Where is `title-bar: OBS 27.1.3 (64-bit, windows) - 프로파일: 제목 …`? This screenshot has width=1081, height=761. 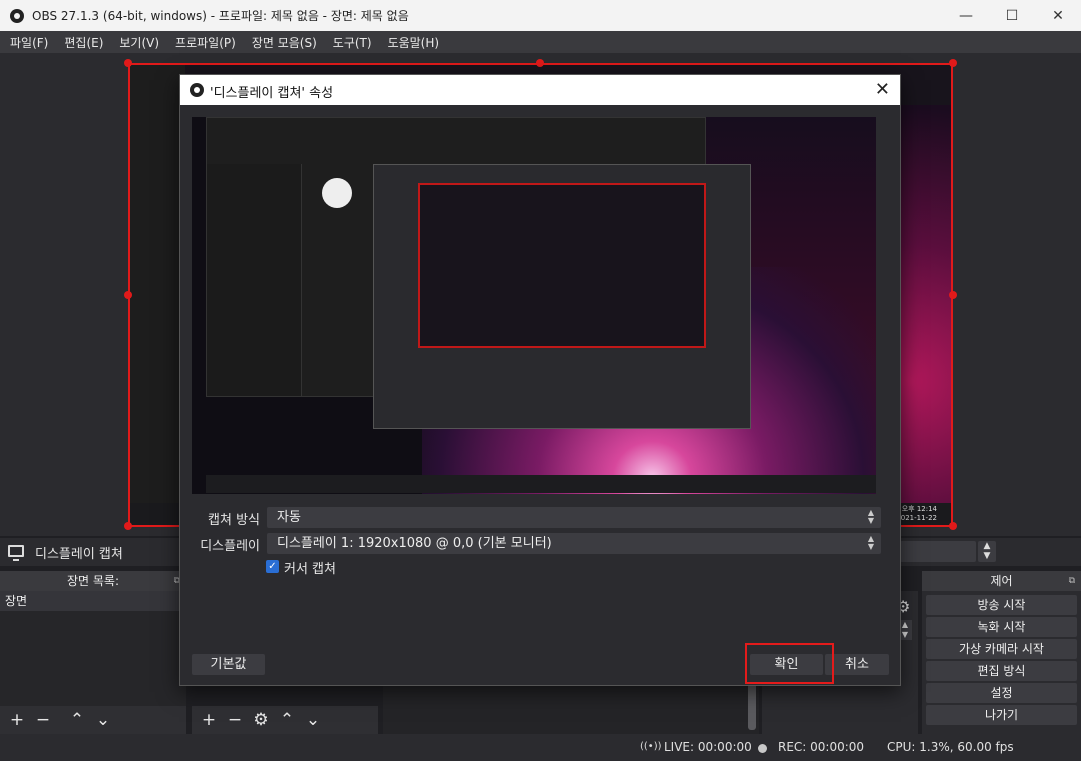 title-bar: OBS 27.1.3 (64-bit, windows) - 프로파일: 제목 … is located at coordinates (540, 15).